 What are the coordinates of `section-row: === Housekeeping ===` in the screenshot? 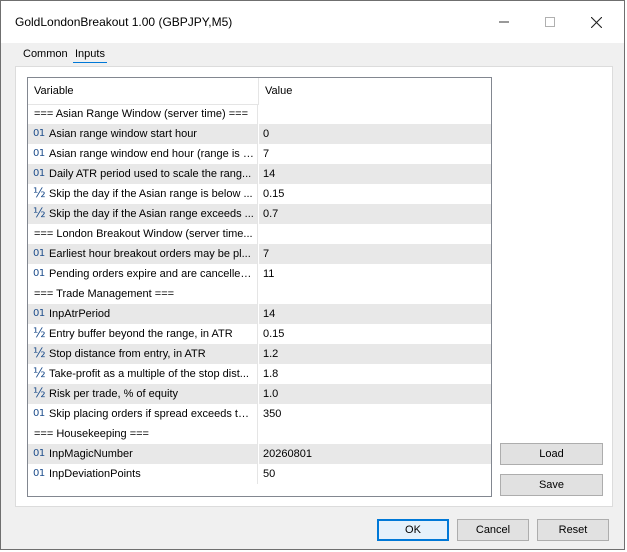 It's located at (259, 434).